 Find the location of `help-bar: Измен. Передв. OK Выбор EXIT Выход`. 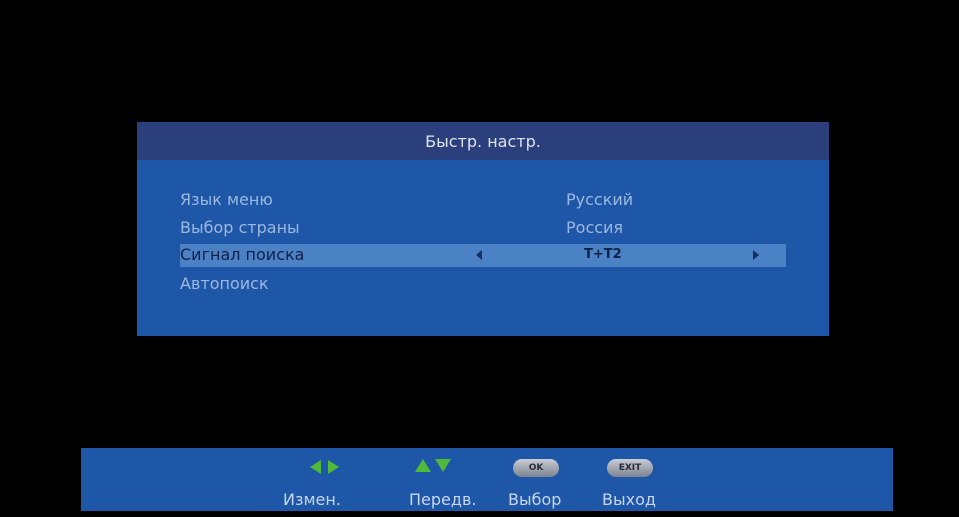

help-bar: Измен. Передв. OK Выбор EXIT Выход is located at coordinates (487, 479).